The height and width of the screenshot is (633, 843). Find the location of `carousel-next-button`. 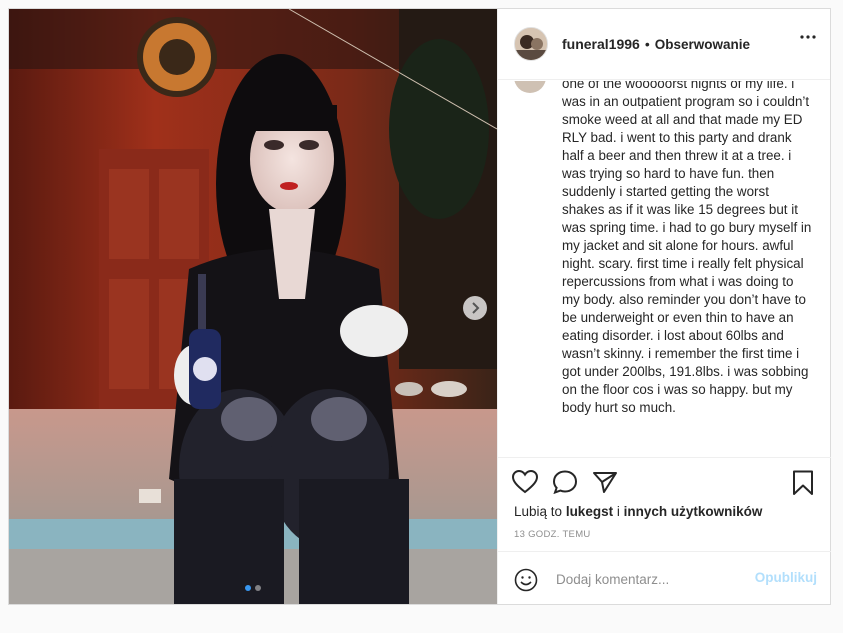

carousel-next-button is located at coordinates (475, 308).